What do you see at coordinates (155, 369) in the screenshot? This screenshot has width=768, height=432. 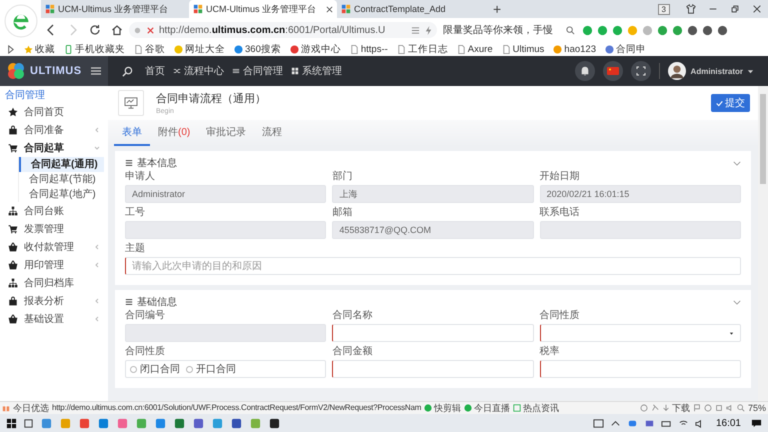 I see `radio-option: 闭口合同` at bounding box center [155, 369].